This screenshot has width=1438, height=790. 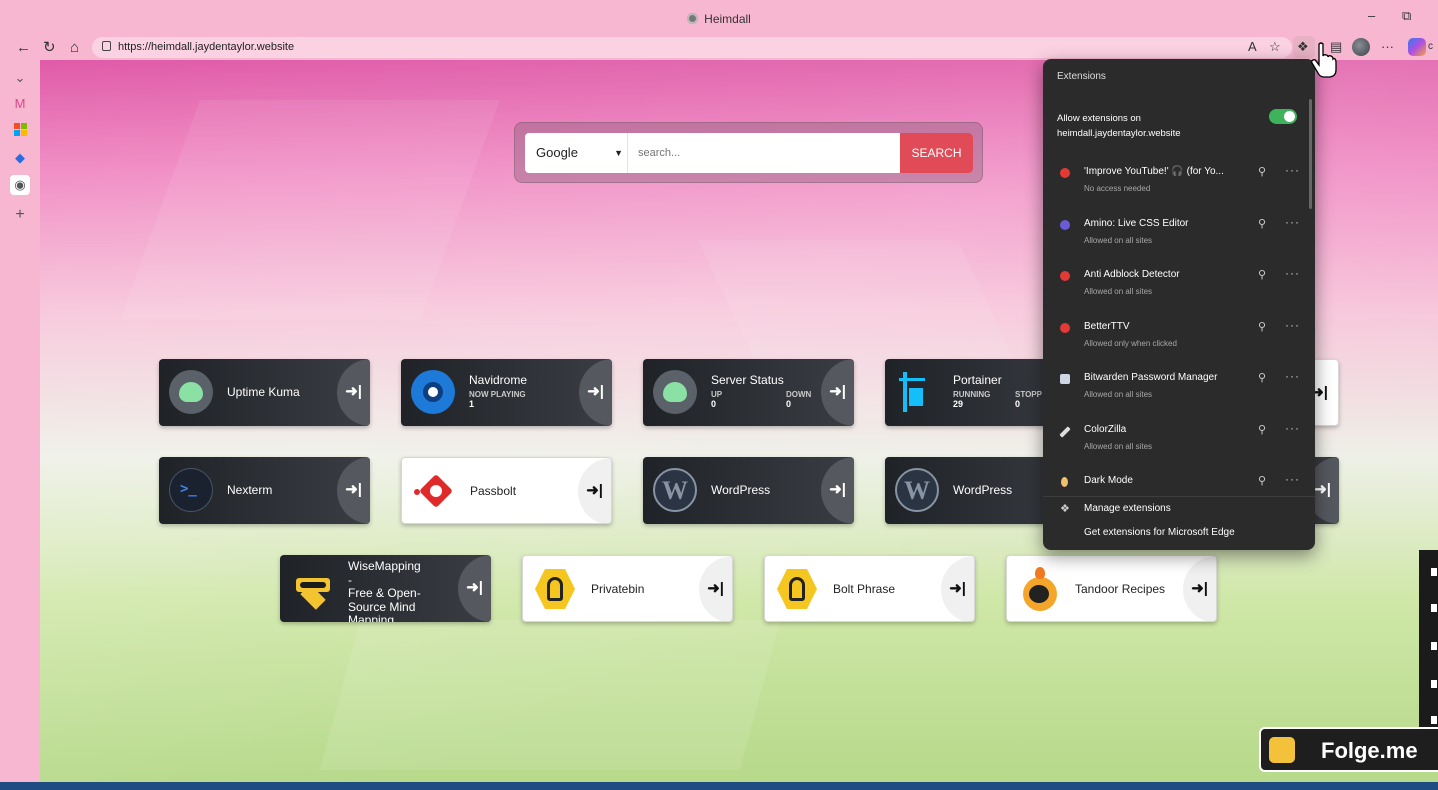 I want to click on home-icon: ⌂, so click(x=74, y=48).